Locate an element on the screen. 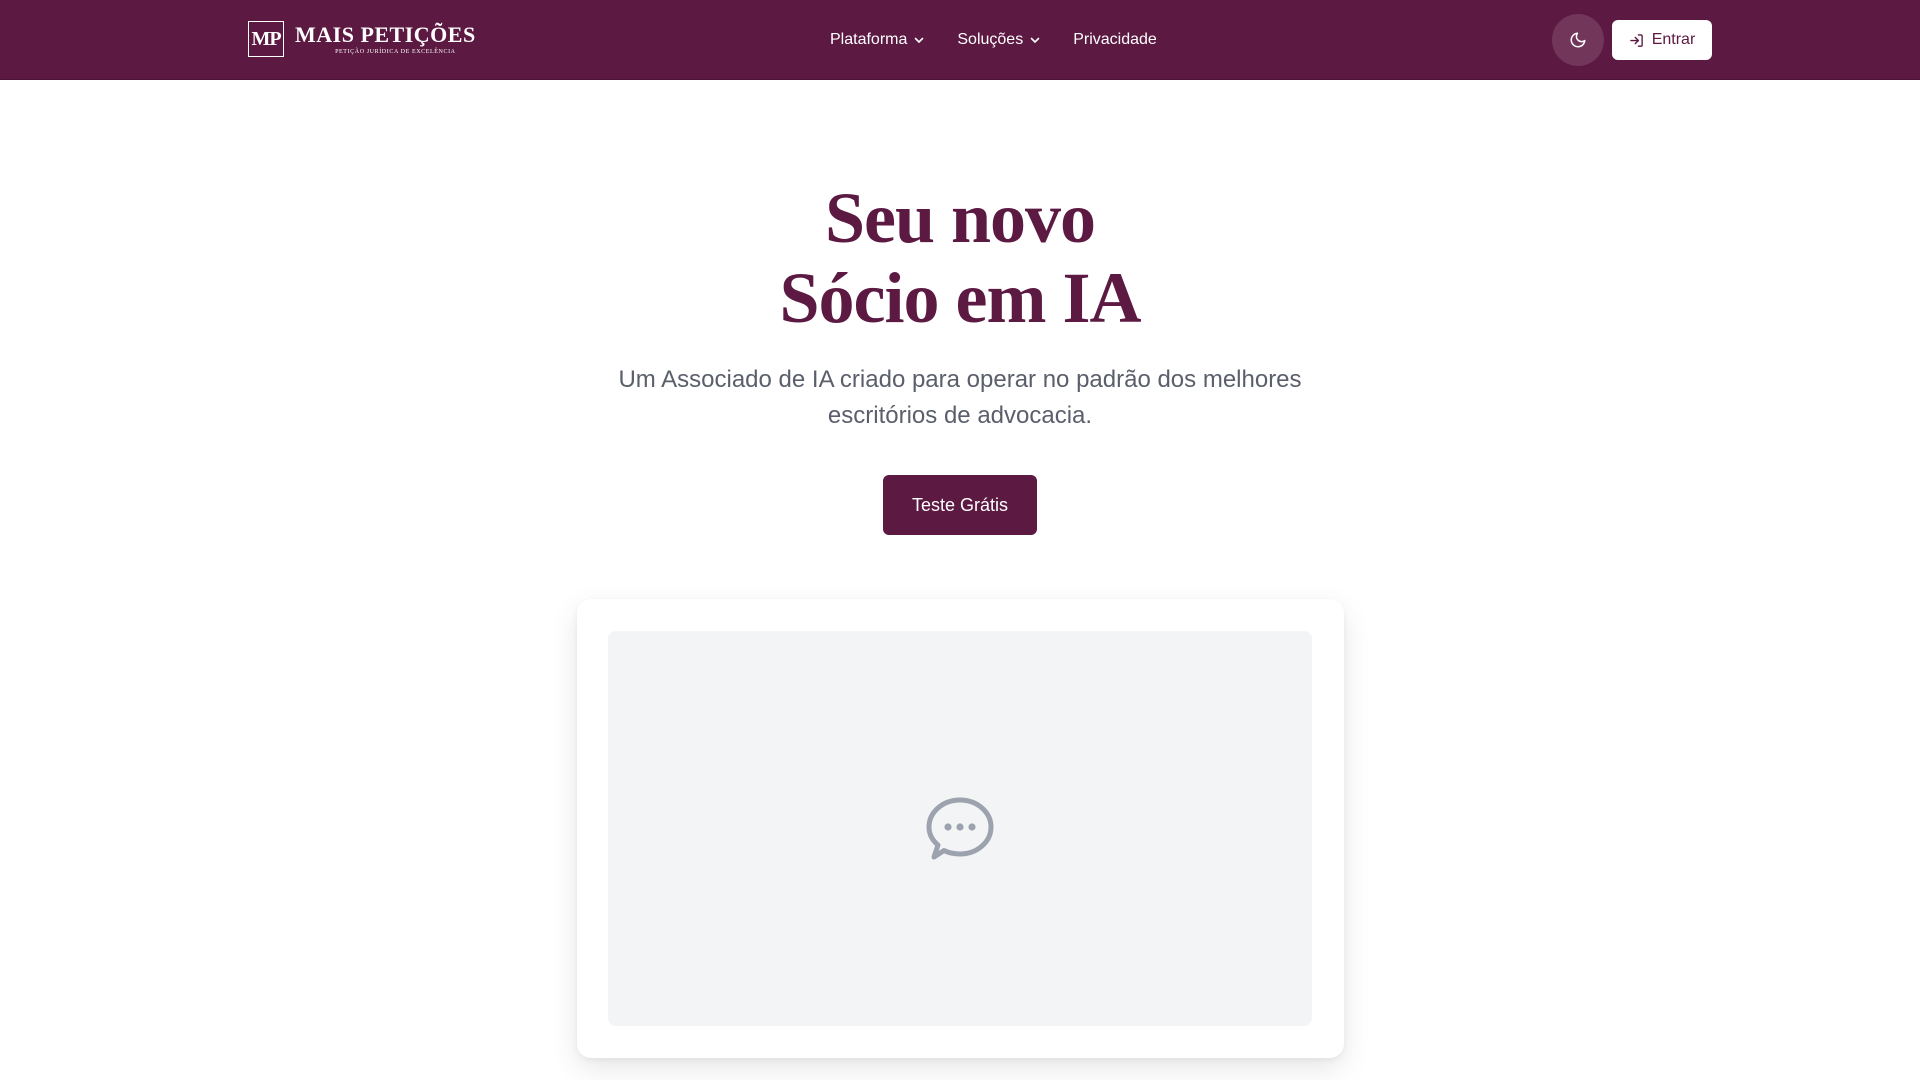 The width and height of the screenshot is (1920, 1080). login-button: Entrar is located at coordinates (1662, 40).